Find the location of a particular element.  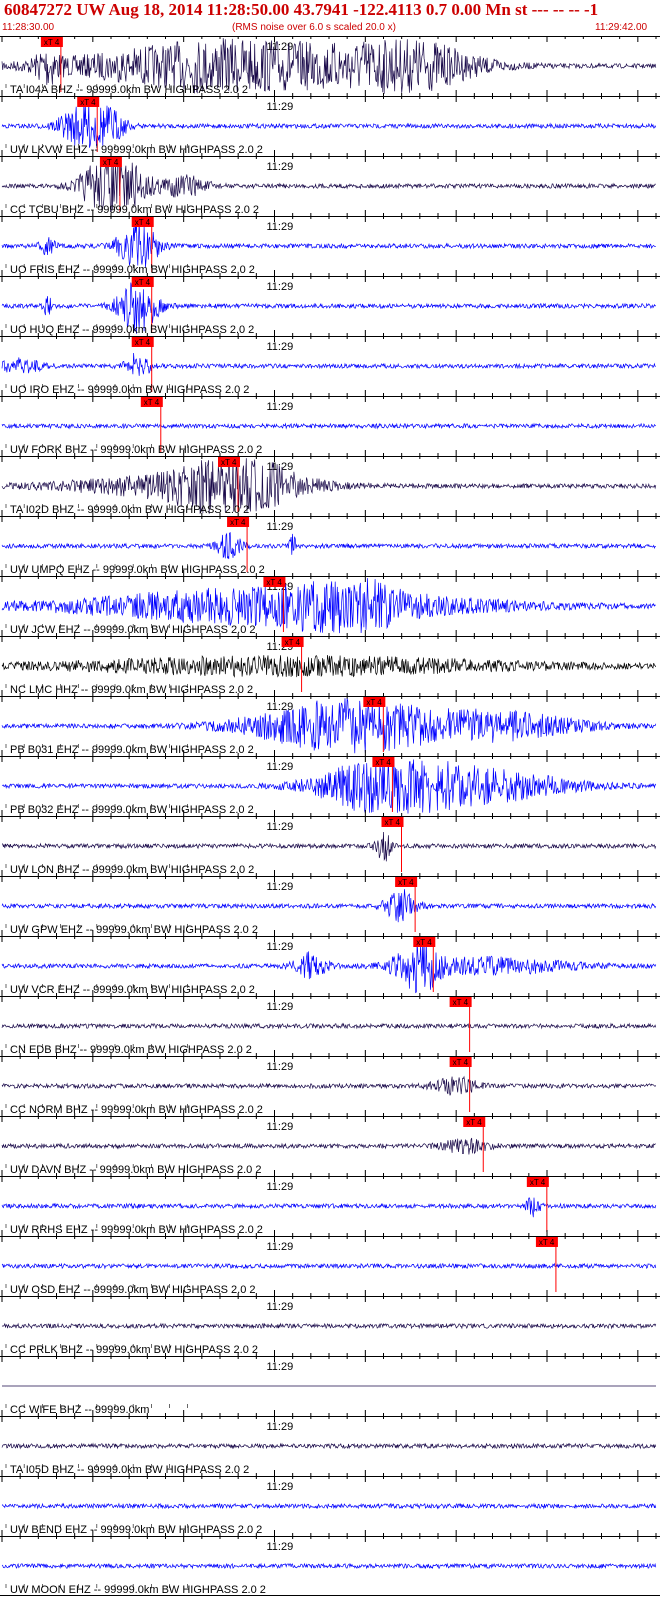

station-label: CC WIFE BHZ -- 99999.0km is located at coordinates (79, 1410).